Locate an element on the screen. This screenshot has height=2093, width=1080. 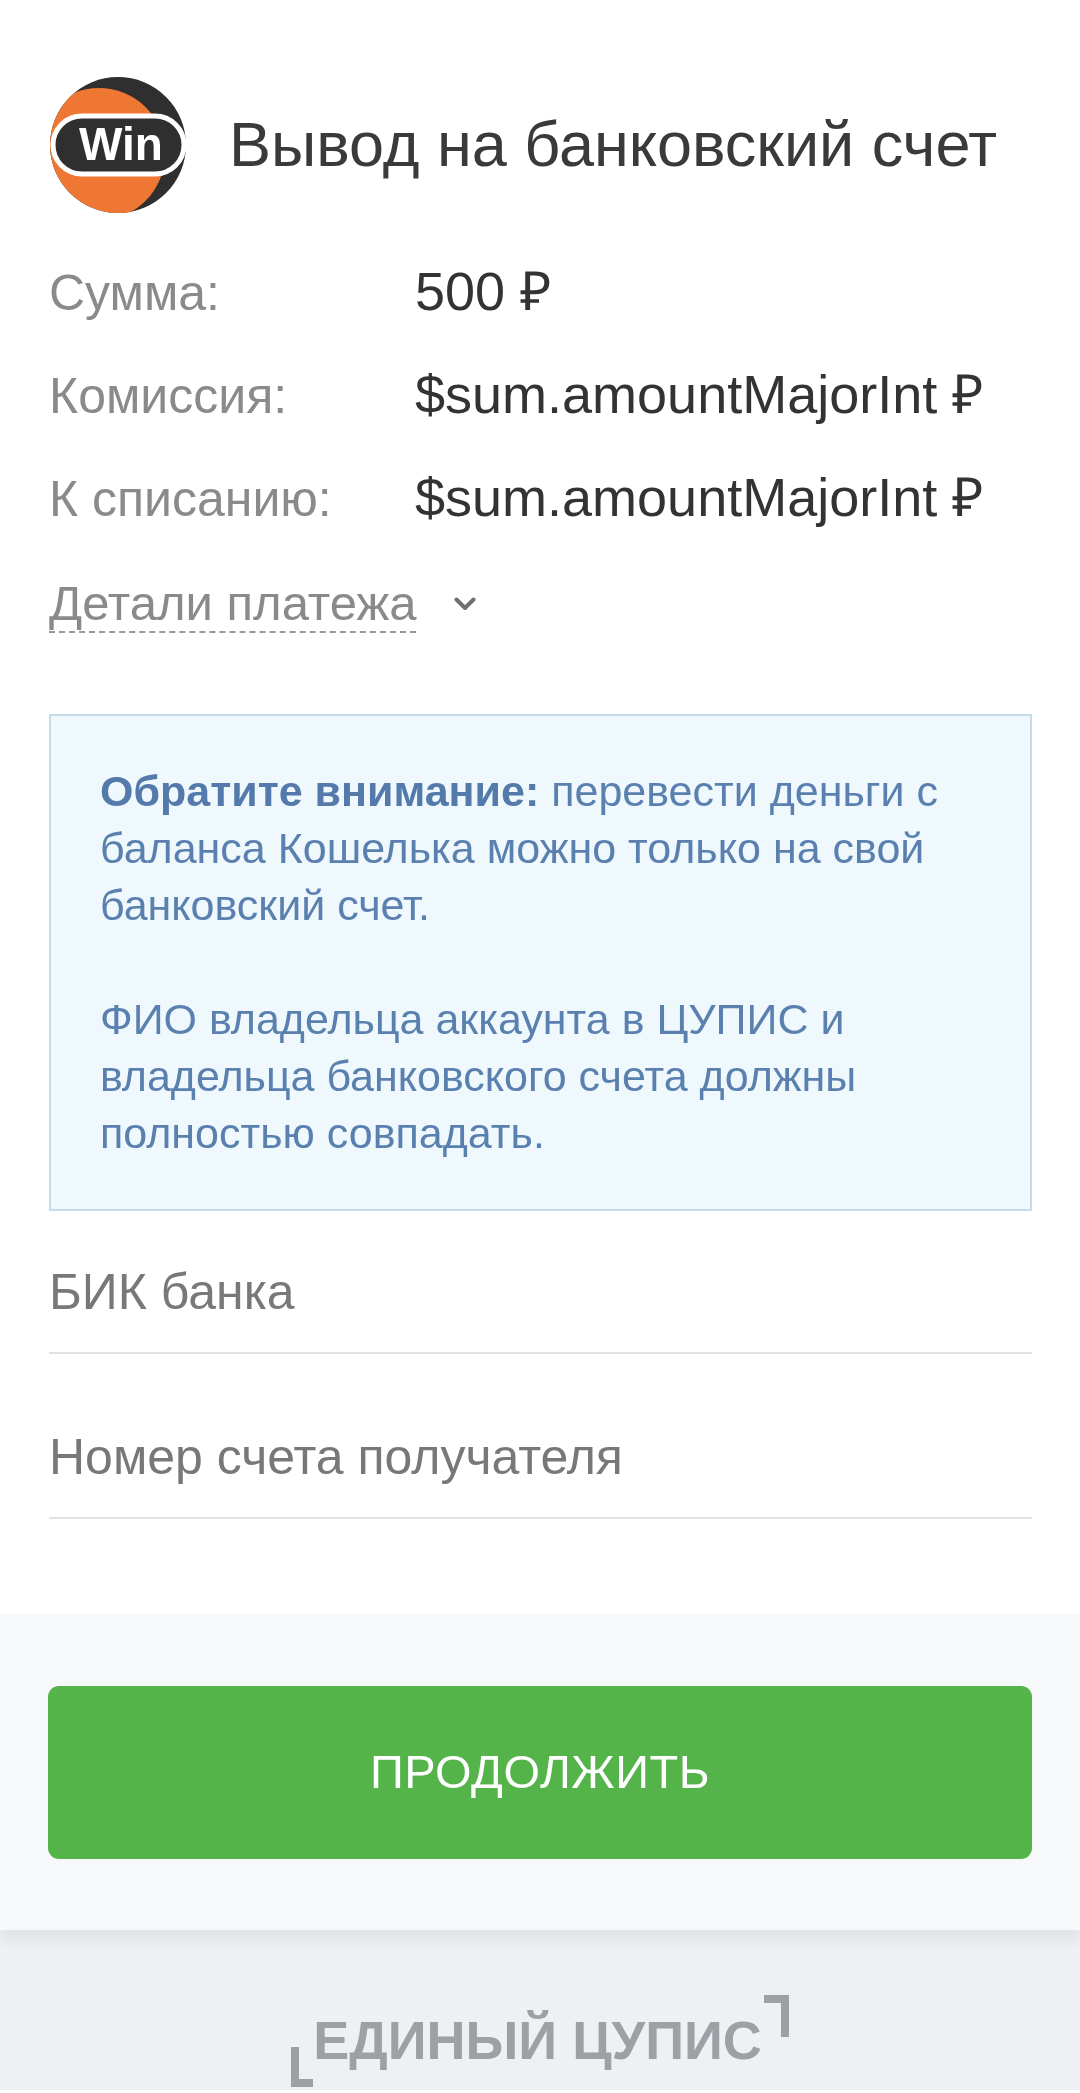
notice-text: Обратите внимание: перевести деньги с баланса Кошелька можно только на свой банковский счет. is located at coordinates (519, 848).